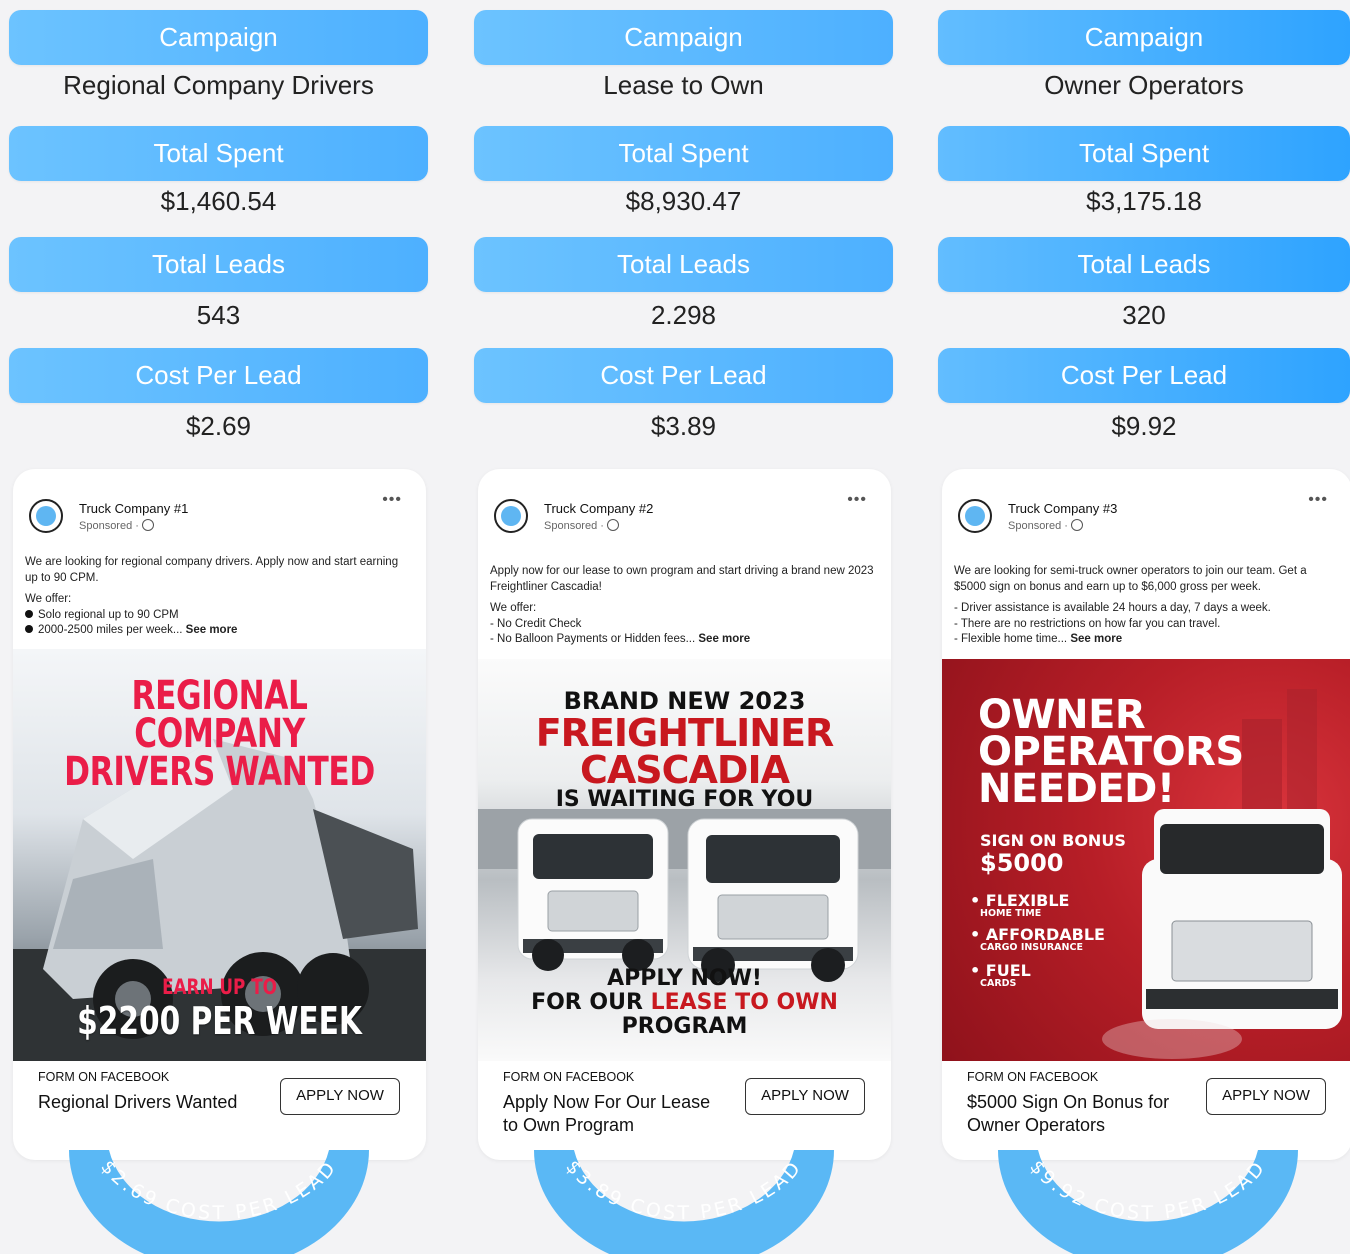  Describe the element at coordinates (1144, 201) in the screenshot. I see `total-spent-value: $3,175.18` at that location.